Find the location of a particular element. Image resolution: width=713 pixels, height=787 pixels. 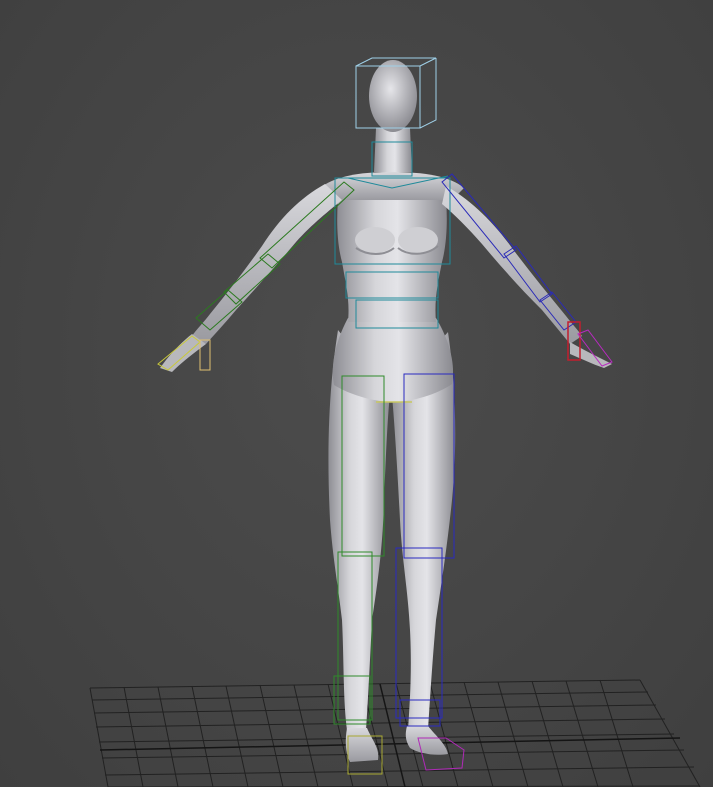

left-hand-mesh is located at coordinates (183, 353).